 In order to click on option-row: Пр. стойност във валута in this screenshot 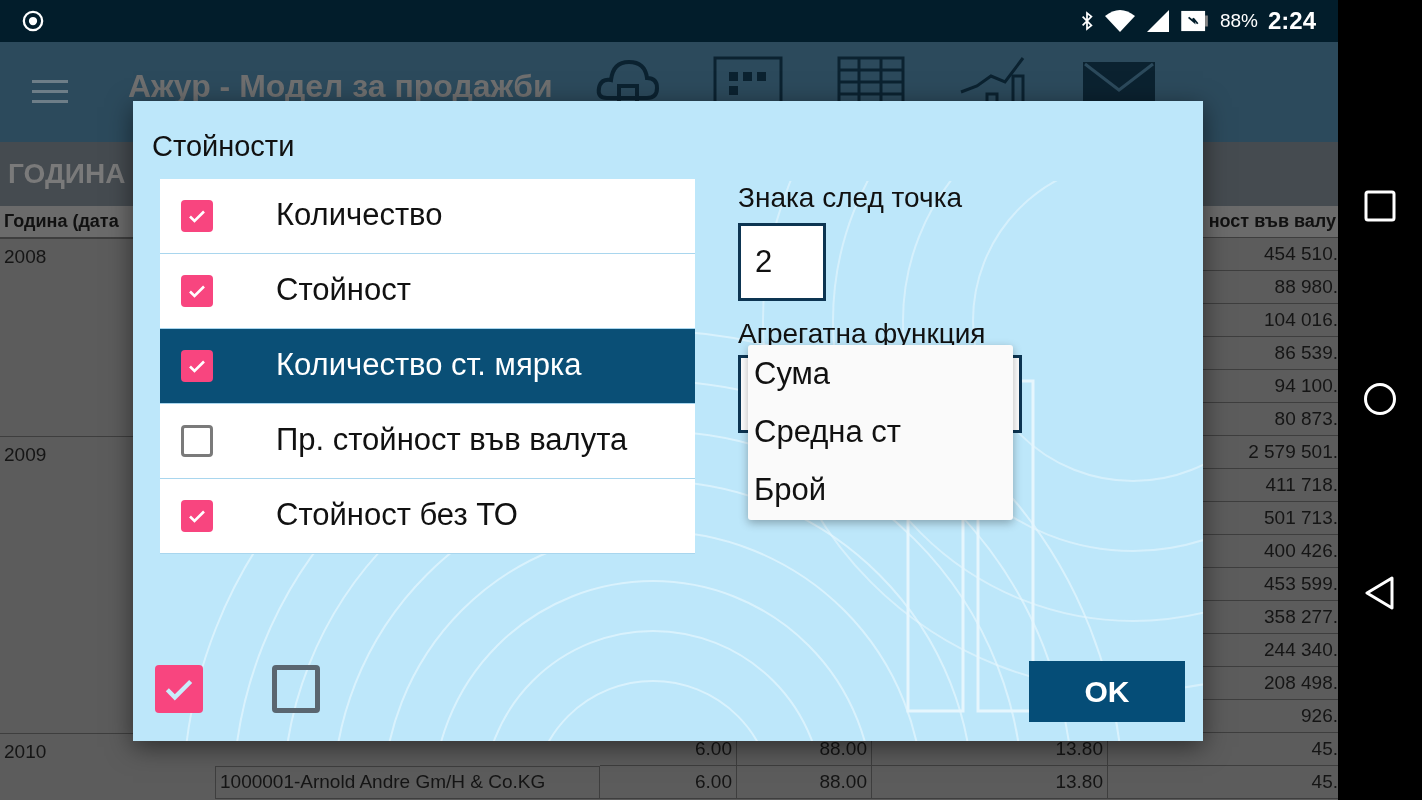, I will do `click(427, 441)`.